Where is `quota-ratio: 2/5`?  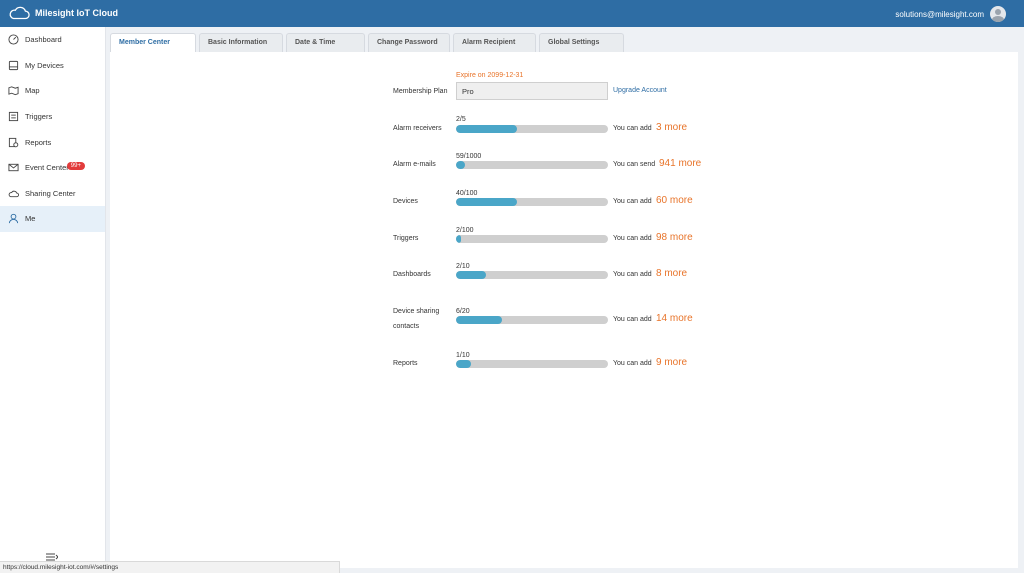
quota-ratio: 2/5 is located at coordinates (461, 119).